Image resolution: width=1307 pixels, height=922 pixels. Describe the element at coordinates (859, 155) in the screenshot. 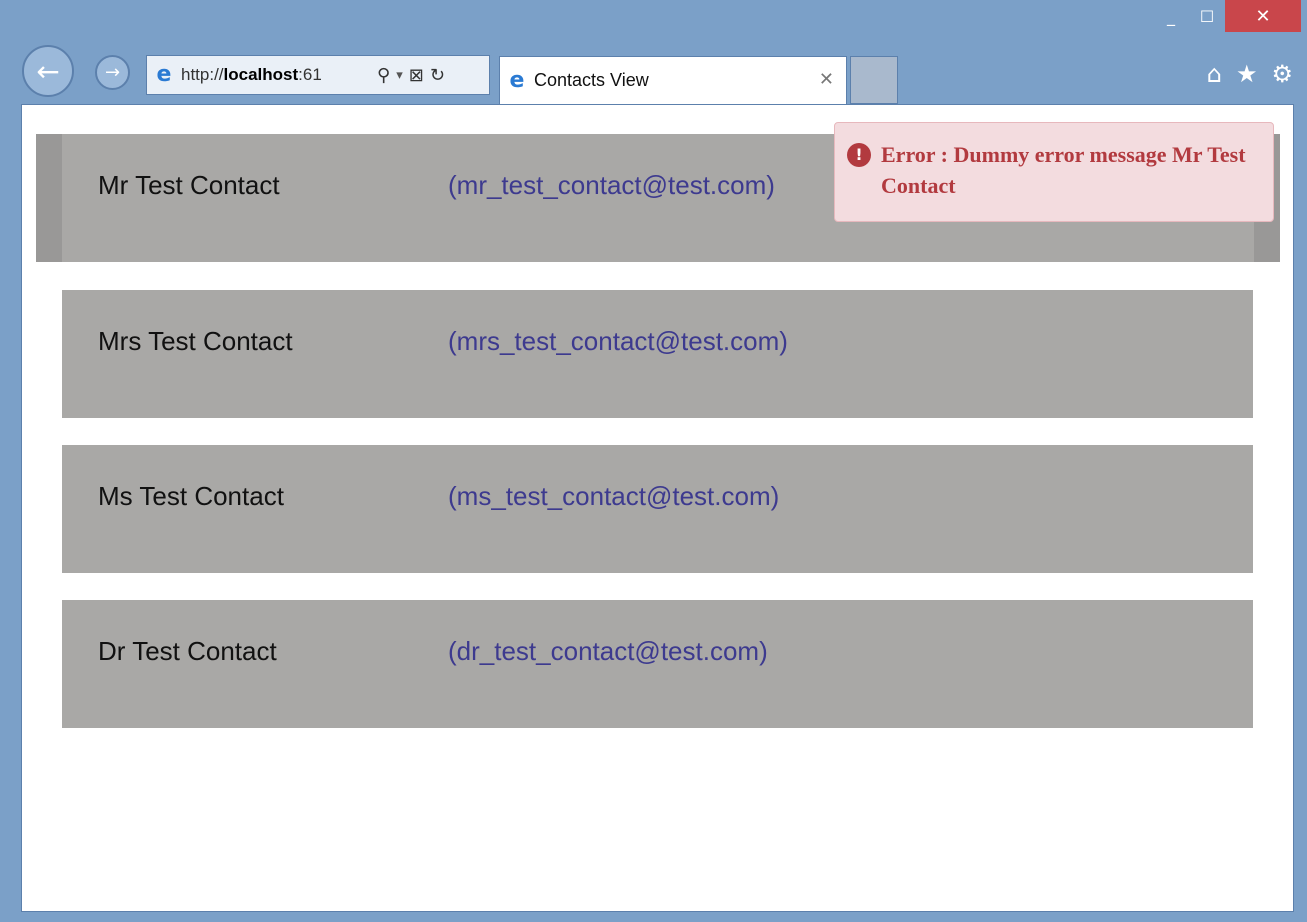

I see `error-icon: !` at that location.